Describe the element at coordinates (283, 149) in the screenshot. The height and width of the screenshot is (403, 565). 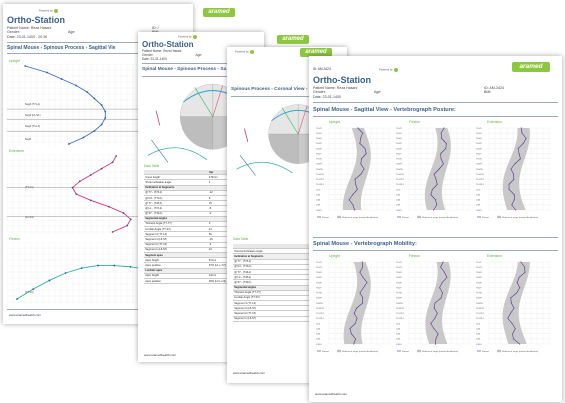
I see `angle-sector` at that location.